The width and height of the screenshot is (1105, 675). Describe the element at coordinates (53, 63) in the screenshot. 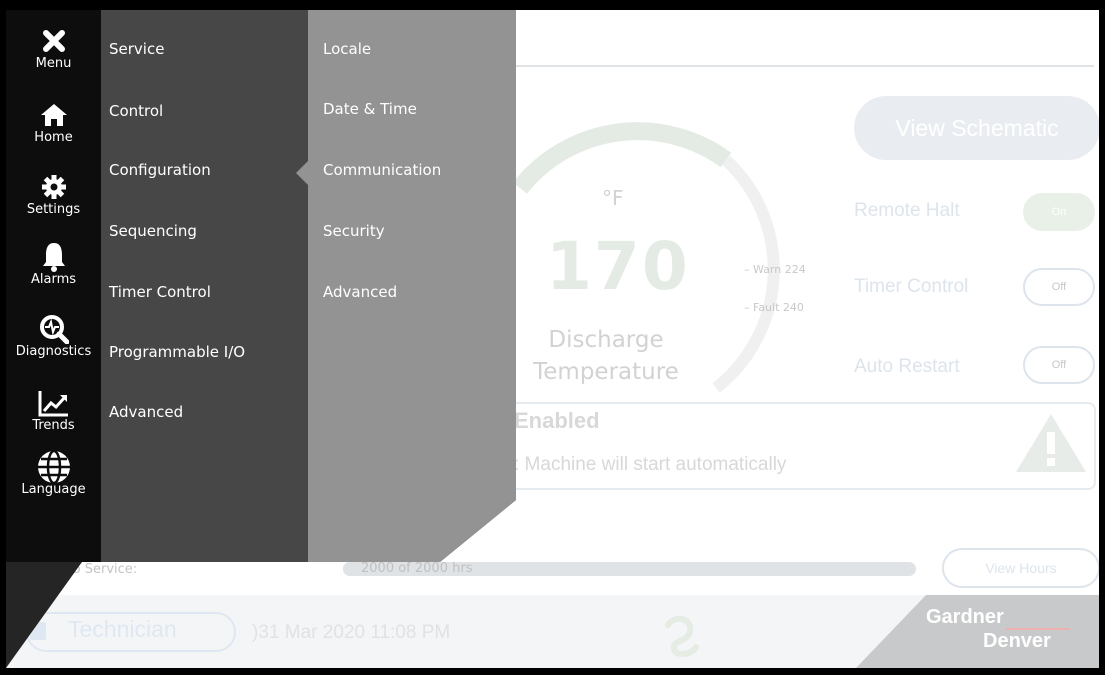

I see `sidebar-item-label: Menu` at that location.